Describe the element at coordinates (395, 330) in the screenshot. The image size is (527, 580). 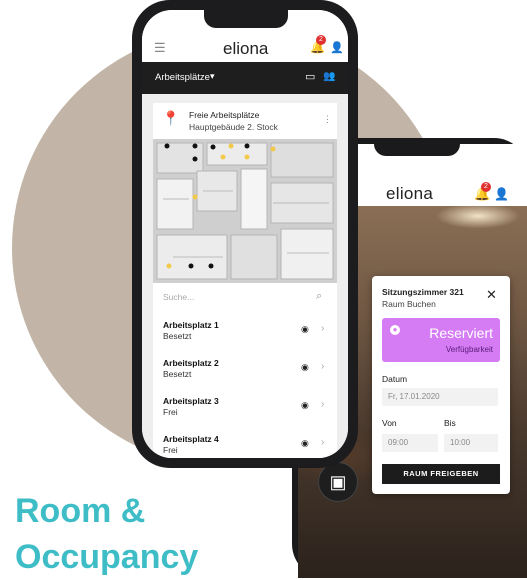
I see `user-icon: ●` at that location.